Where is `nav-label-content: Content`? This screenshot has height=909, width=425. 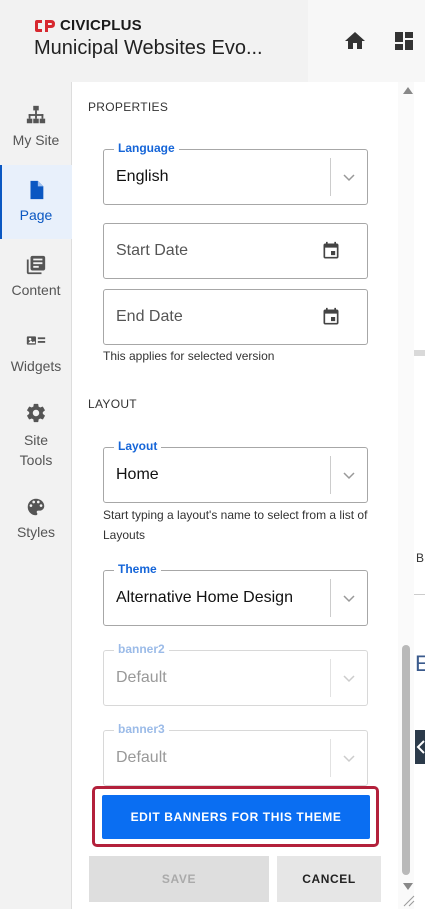
nav-label-content: Content is located at coordinates (36, 290).